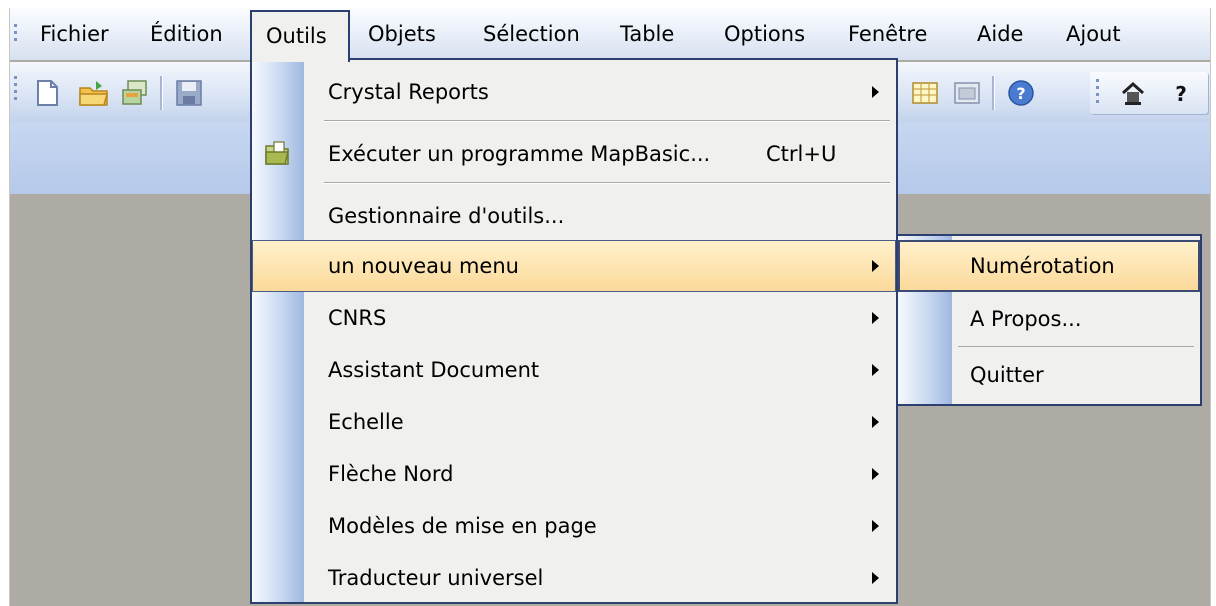 The width and height of the screenshot is (1216, 606). I want to click on new-document-icon, so click(47, 93).